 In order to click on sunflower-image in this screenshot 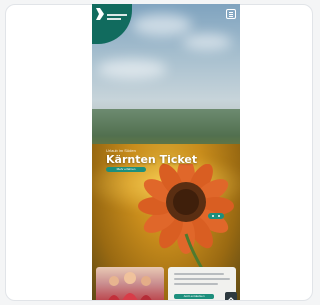, I will do `click(186, 218)`.